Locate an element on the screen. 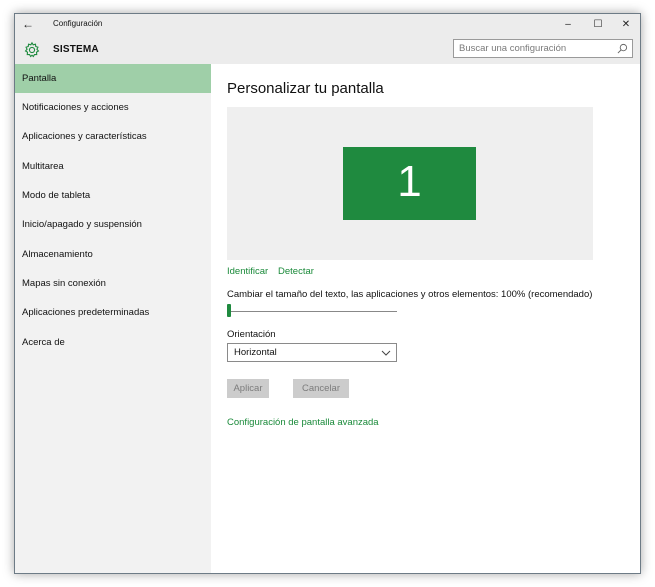 This screenshot has width=655, height=587. sidebar-item-label: Aplicaciones y características is located at coordinates (84, 136).